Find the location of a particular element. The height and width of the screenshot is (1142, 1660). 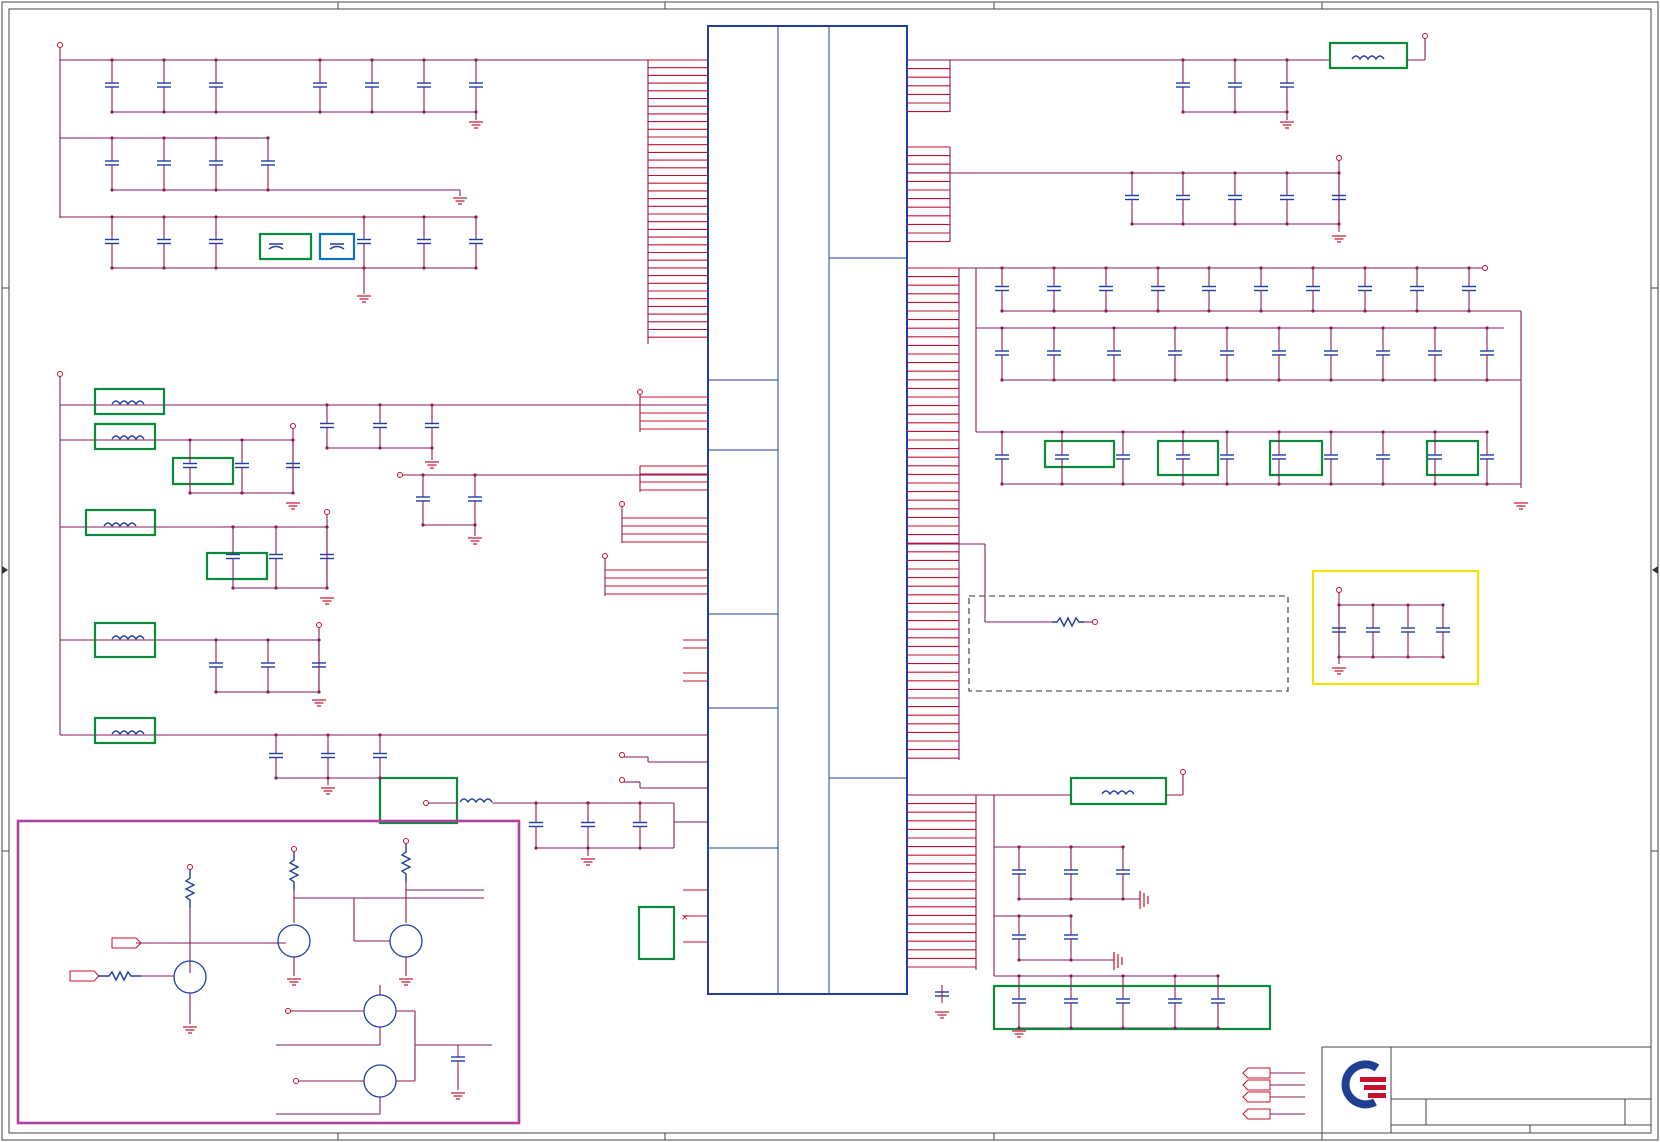

decoupling-bank-1-caps is located at coordinates (294, 86).